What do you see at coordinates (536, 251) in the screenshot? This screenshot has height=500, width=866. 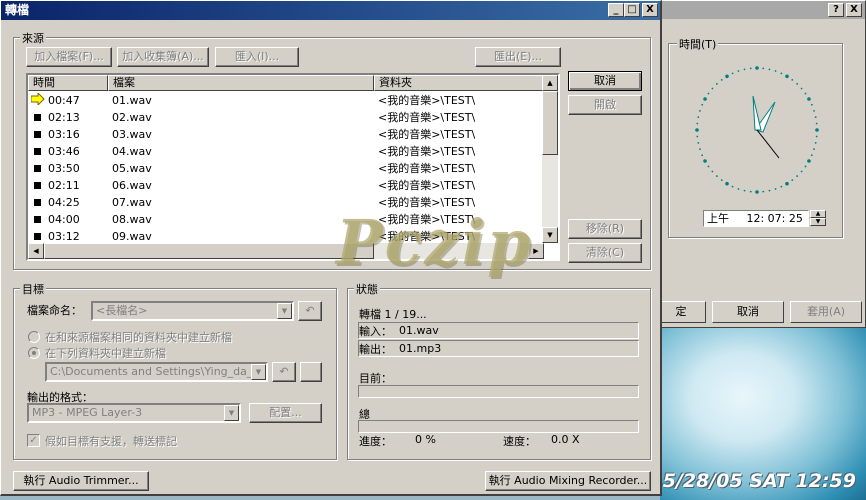 I see `scroll-right-icon: ▶` at bounding box center [536, 251].